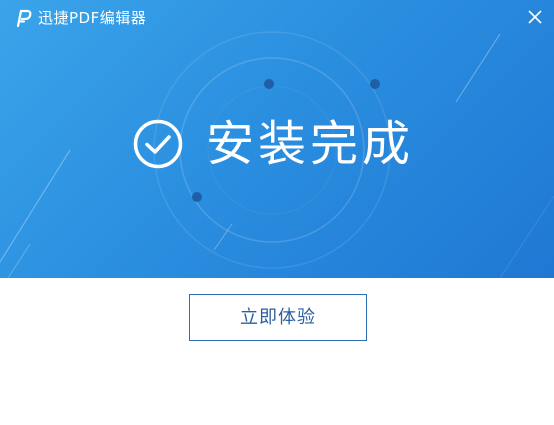 The width and height of the screenshot is (554, 425). What do you see at coordinates (535, 17) in the screenshot?
I see `close-icon` at bounding box center [535, 17].